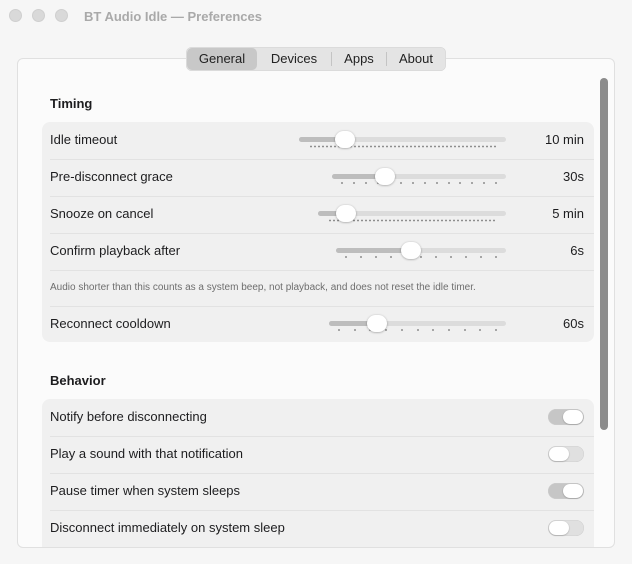 Image resolution: width=632 pixels, height=564 pixels. What do you see at coordinates (419, 178) in the screenshot?
I see `pre-disconnect-grace-slider` at bounding box center [419, 178].